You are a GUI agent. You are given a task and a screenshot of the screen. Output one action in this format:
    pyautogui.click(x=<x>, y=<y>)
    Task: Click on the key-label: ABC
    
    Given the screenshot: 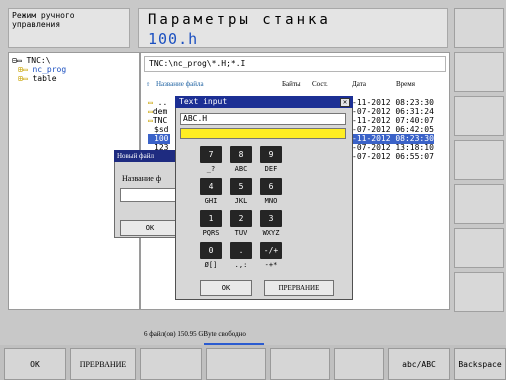 What is the action you would take?
    pyautogui.click(x=241, y=169)
    